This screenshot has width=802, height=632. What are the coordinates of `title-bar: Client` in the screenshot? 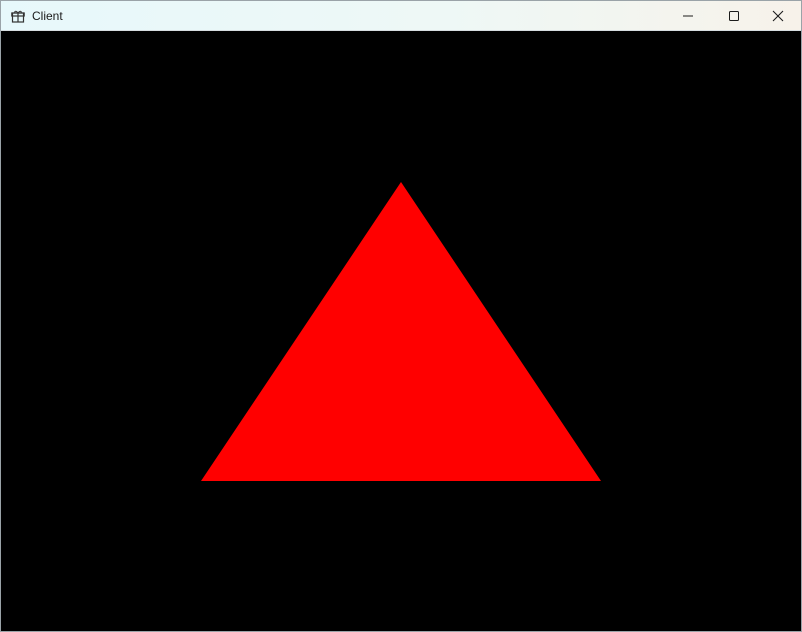 It's located at (401, 16).